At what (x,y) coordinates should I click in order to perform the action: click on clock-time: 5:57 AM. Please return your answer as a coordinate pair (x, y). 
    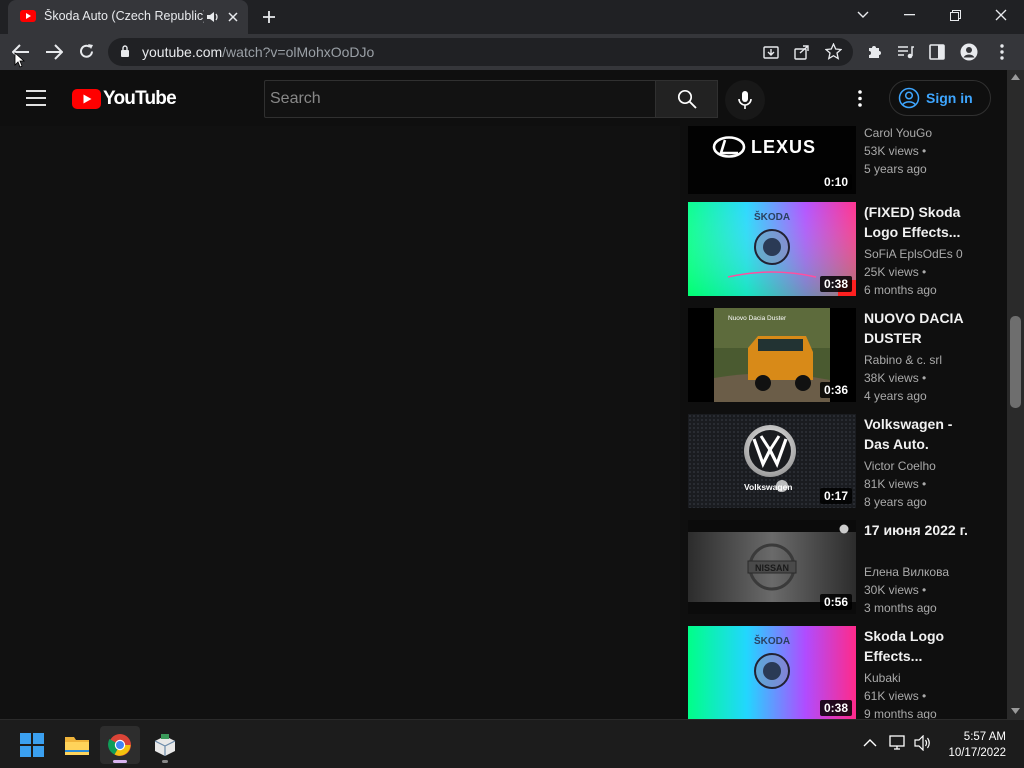
    Looking at the image, I should click on (984, 737).